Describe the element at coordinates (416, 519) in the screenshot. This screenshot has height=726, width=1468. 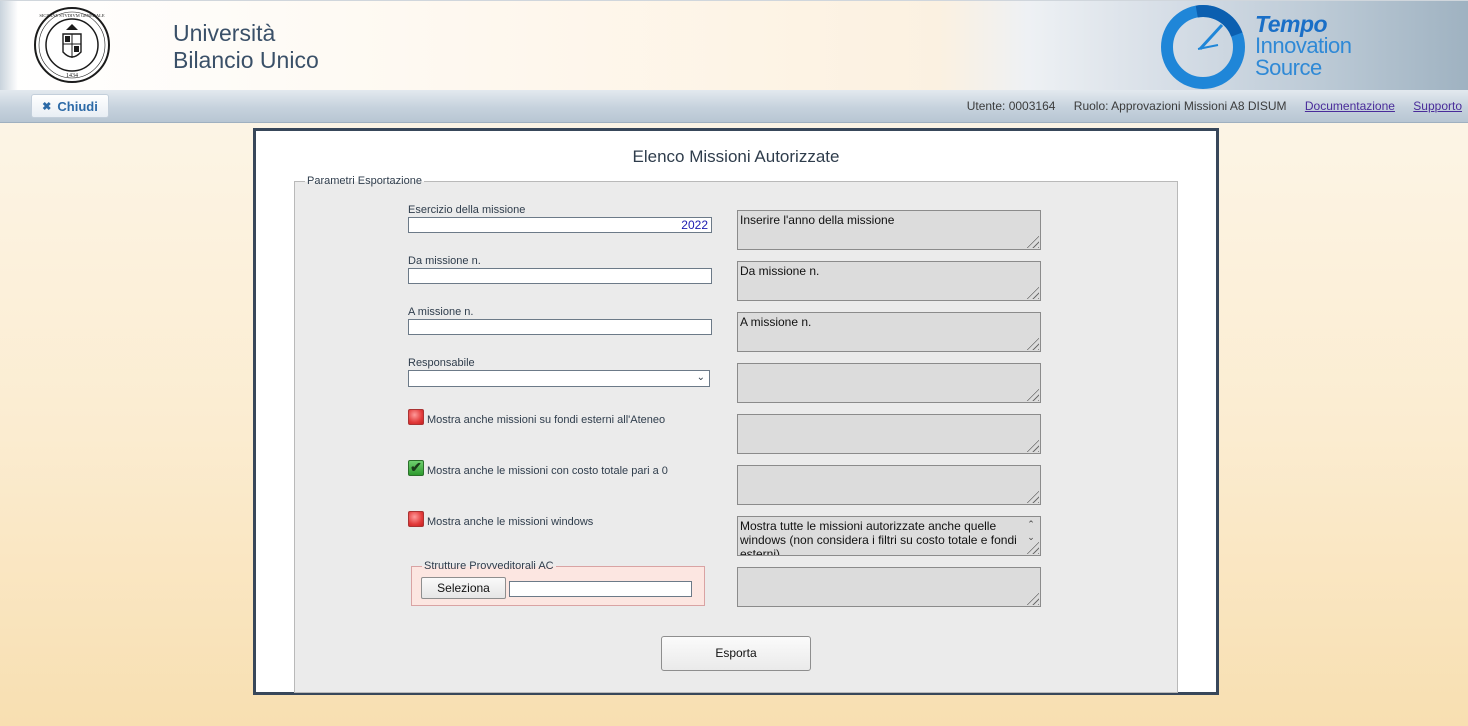
I see `windows-checkbox` at that location.